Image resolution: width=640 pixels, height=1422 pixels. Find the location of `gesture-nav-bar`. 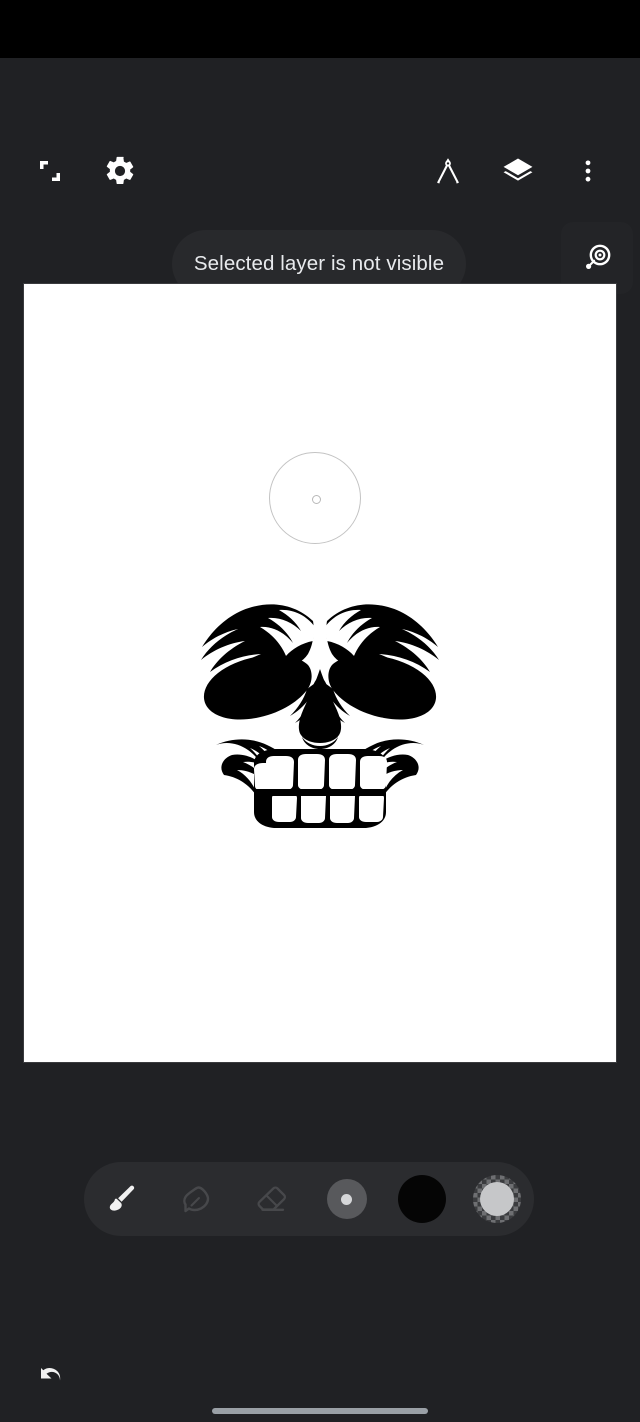

gesture-nav-bar is located at coordinates (320, 1411).